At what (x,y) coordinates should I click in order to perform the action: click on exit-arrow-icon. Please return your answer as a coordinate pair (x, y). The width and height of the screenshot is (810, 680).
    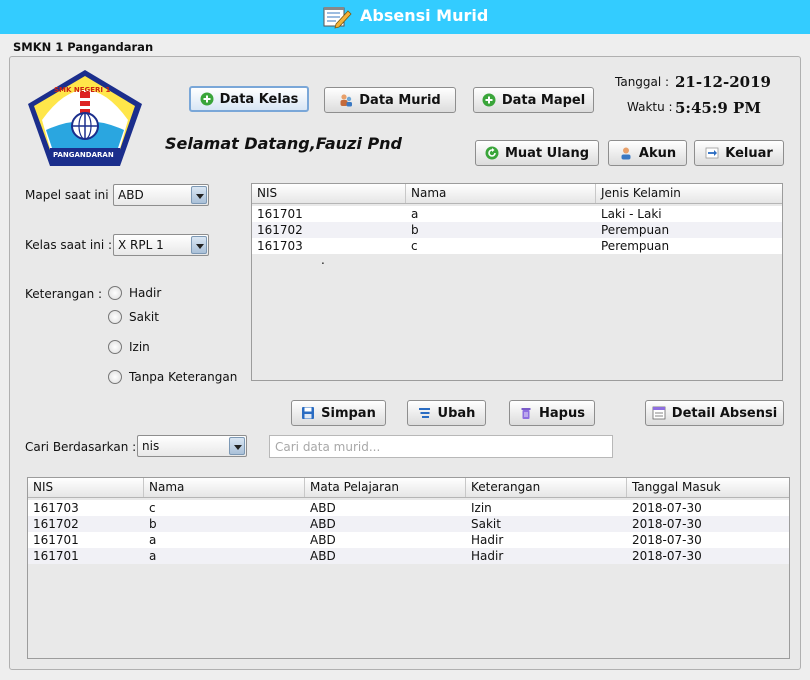
    Looking at the image, I should click on (712, 153).